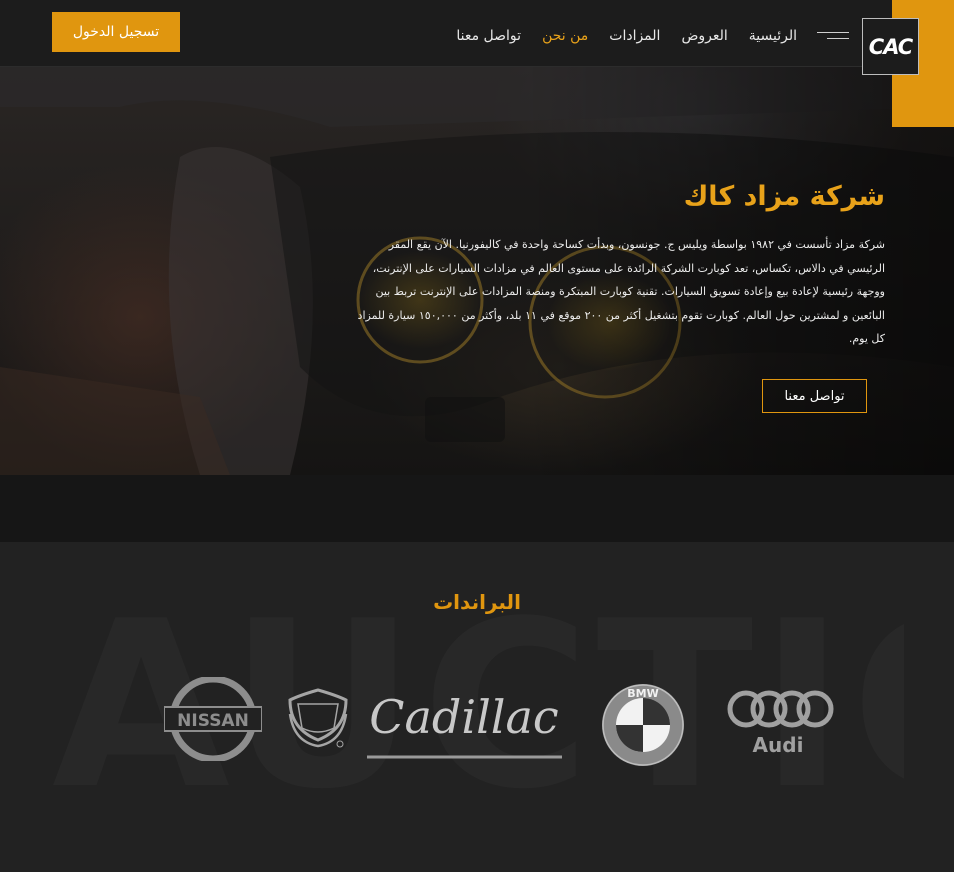 This screenshot has height=872, width=954. I want to click on nav-home: الرئيسية, so click(773, 36).